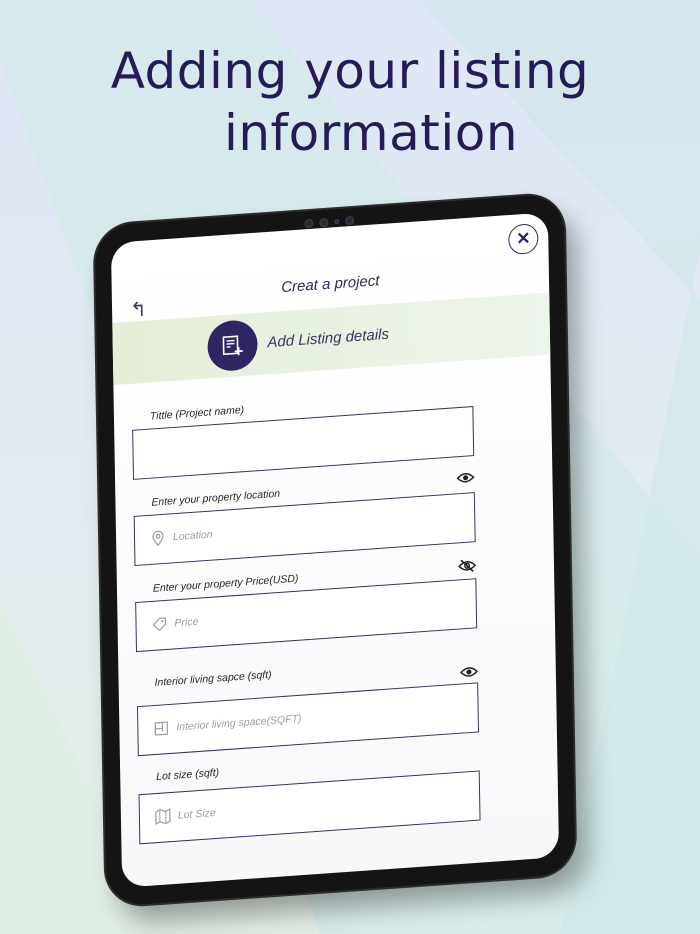 Image resolution: width=700 pixels, height=934 pixels. Describe the element at coordinates (188, 775) in the screenshot. I see `lot-size-field-label: Lot size (sqft)` at that location.